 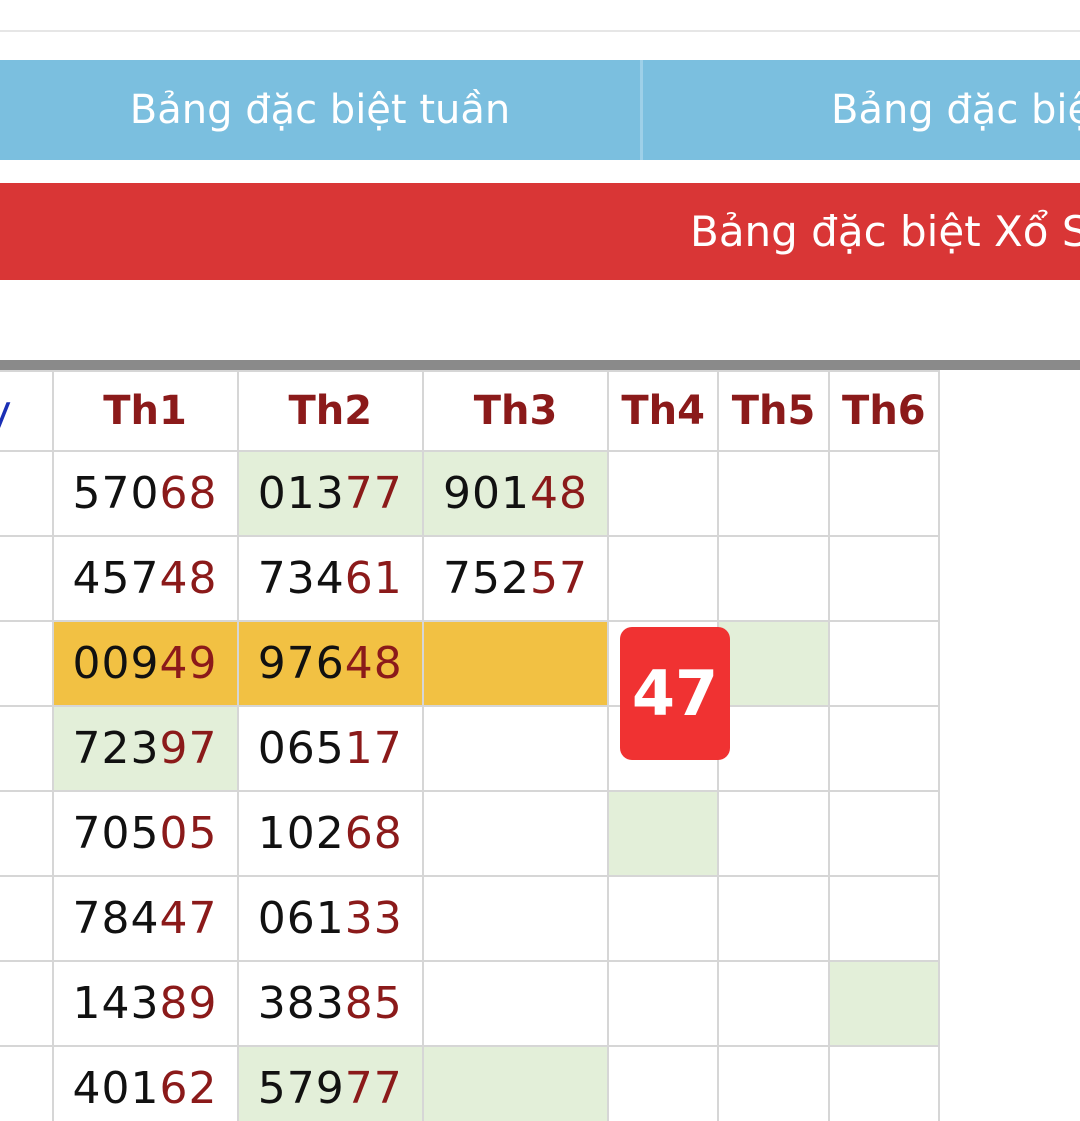 What do you see at coordinates (145, 663) in the screenshot?
I see `result-cell: 00949` at bounding box center [145, 663].